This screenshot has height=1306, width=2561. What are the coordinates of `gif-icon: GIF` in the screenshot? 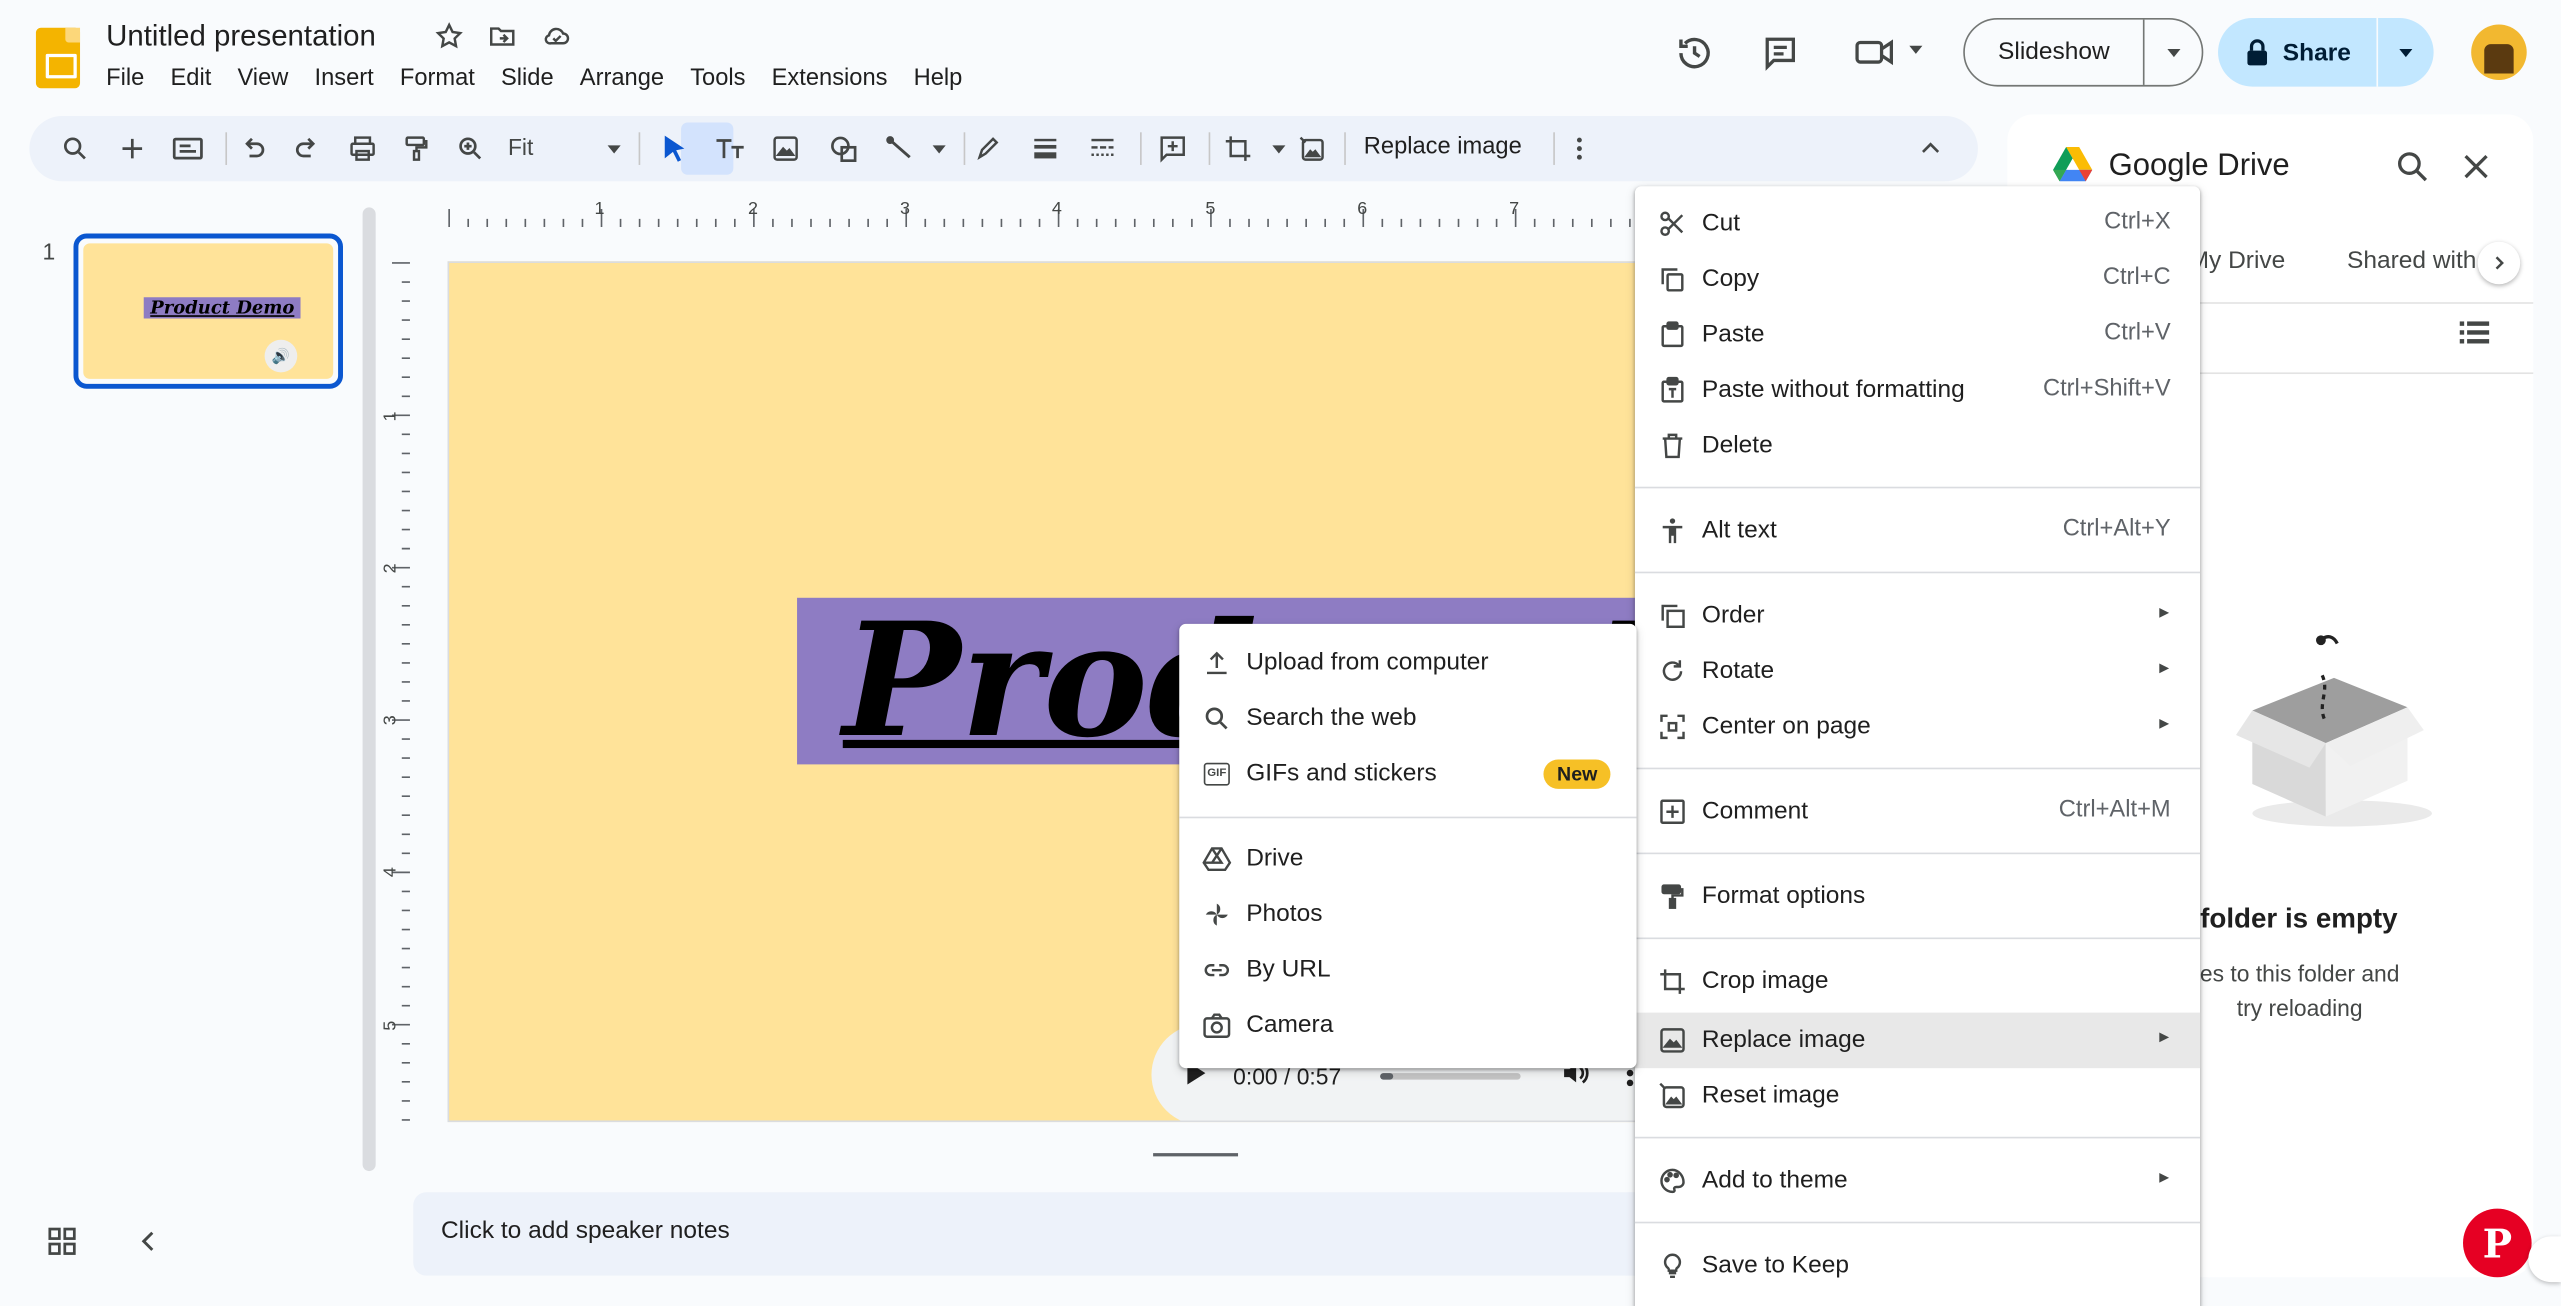 It's located at (1216, 773).